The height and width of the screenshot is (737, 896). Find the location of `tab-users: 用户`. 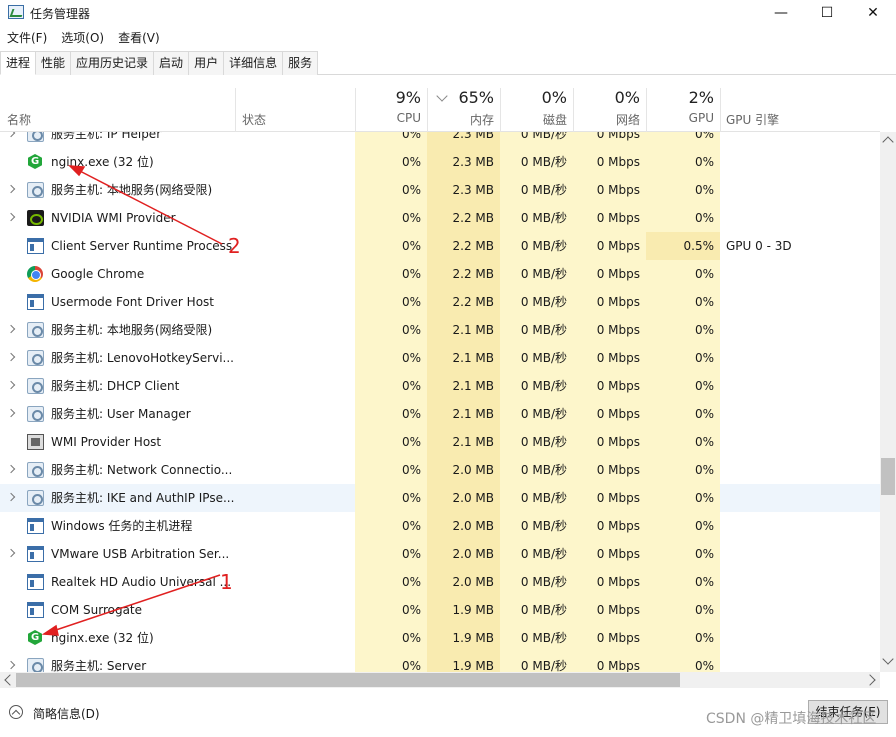

tab-users: 用户 is located at coordinates (206, 63).